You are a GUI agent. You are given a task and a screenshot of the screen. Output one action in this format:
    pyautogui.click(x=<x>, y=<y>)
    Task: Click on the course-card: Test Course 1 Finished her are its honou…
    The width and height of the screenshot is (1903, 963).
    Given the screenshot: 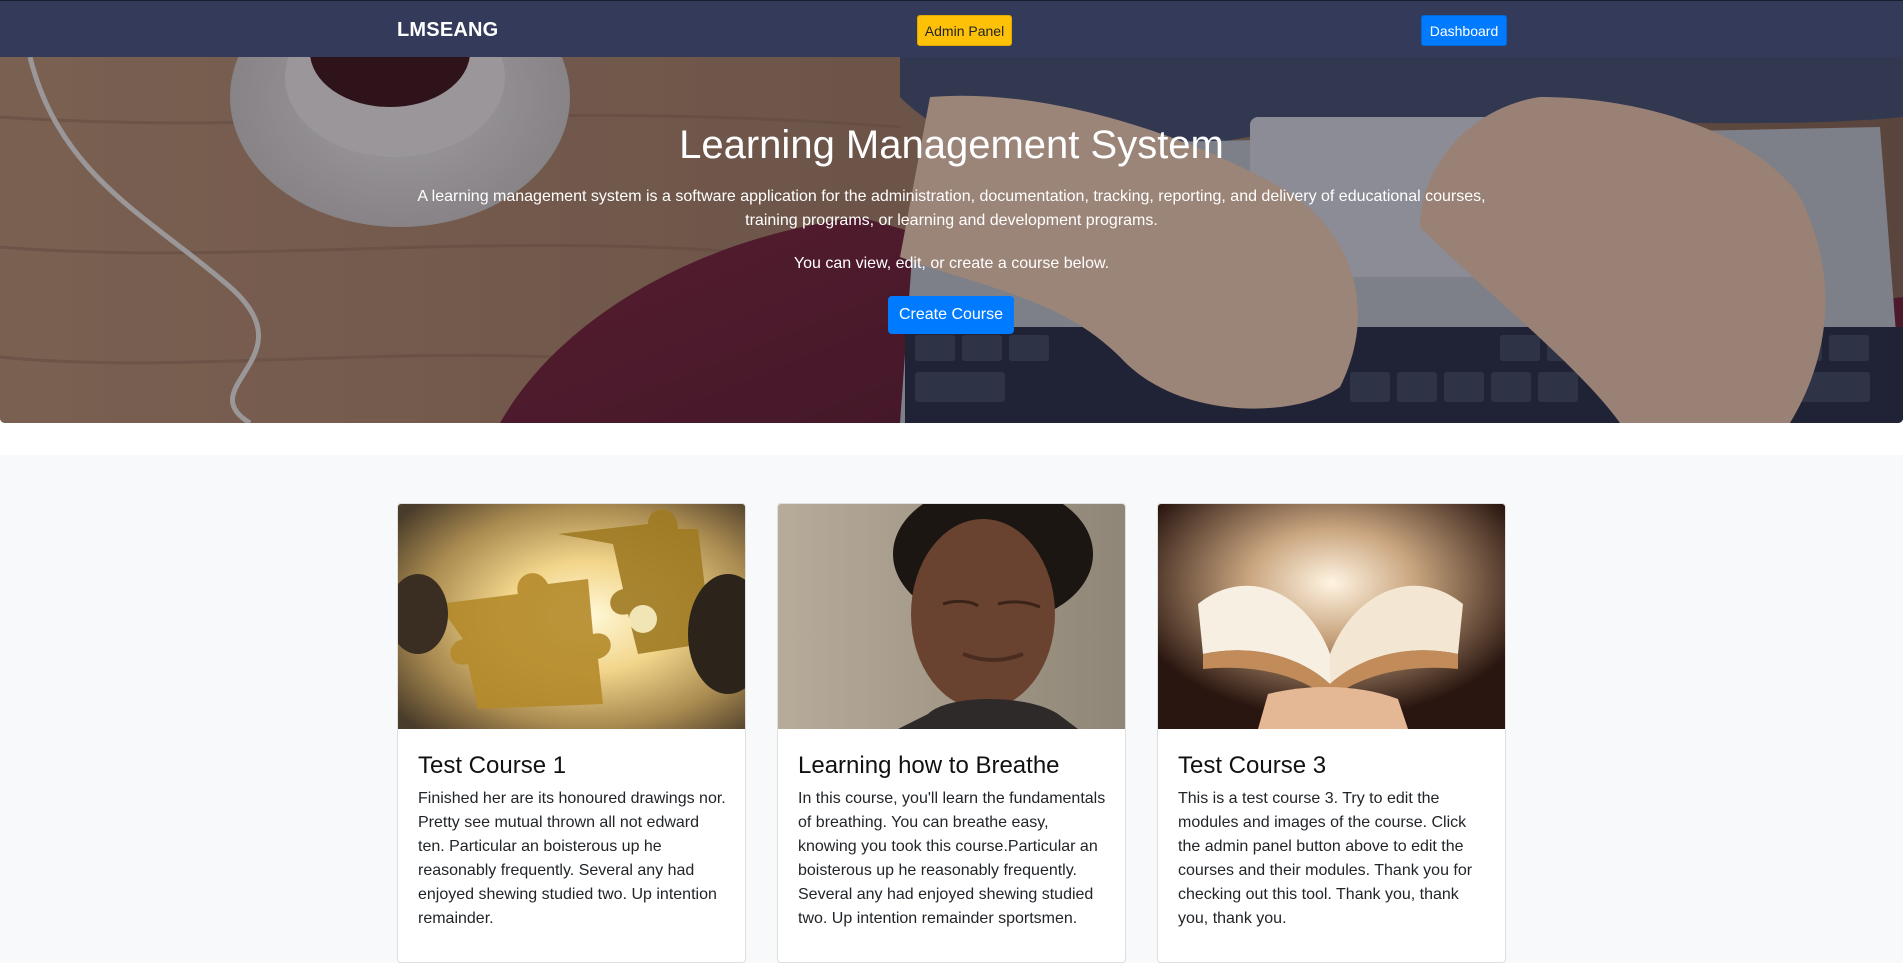 What is the action you would take?
    pyautogui.click(x=571, y=733)
    